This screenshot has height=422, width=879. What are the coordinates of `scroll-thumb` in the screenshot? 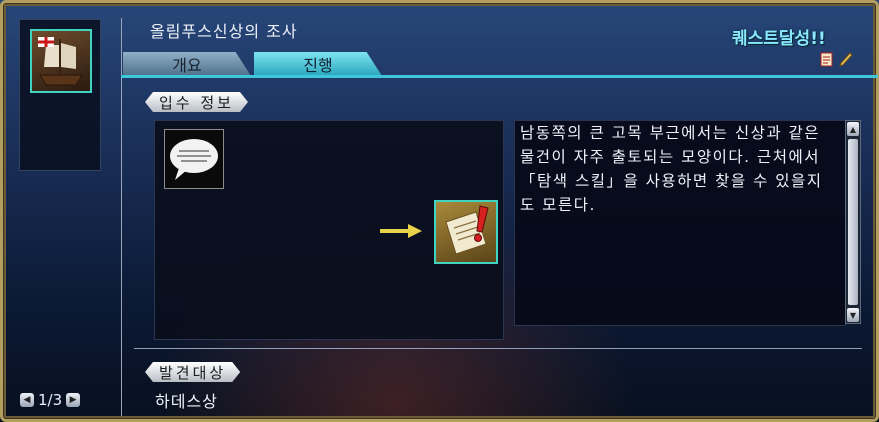 It's located at (853, 222).